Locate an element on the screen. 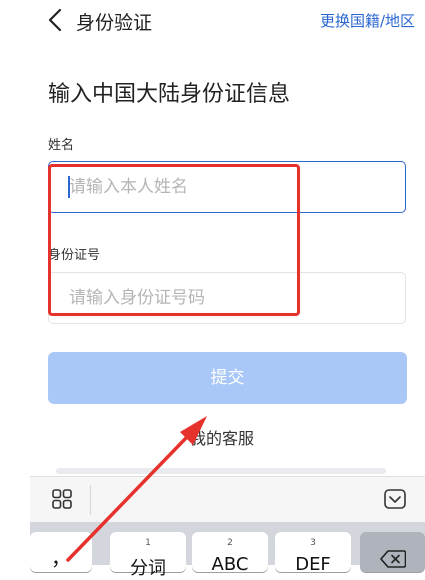 The width and height of the screenshot is (425, 580). key-hint: 1 is located at coordinates (148, 543).